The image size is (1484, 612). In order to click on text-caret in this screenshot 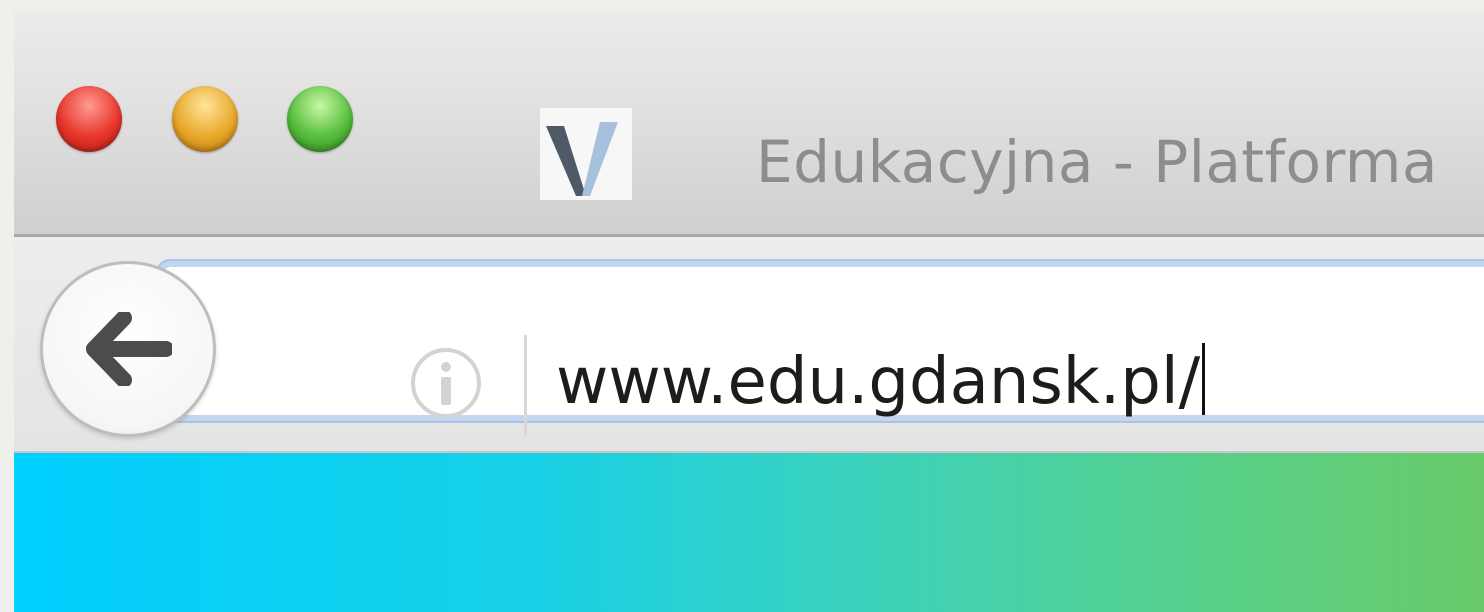, I will do `click(1204, 379)`.